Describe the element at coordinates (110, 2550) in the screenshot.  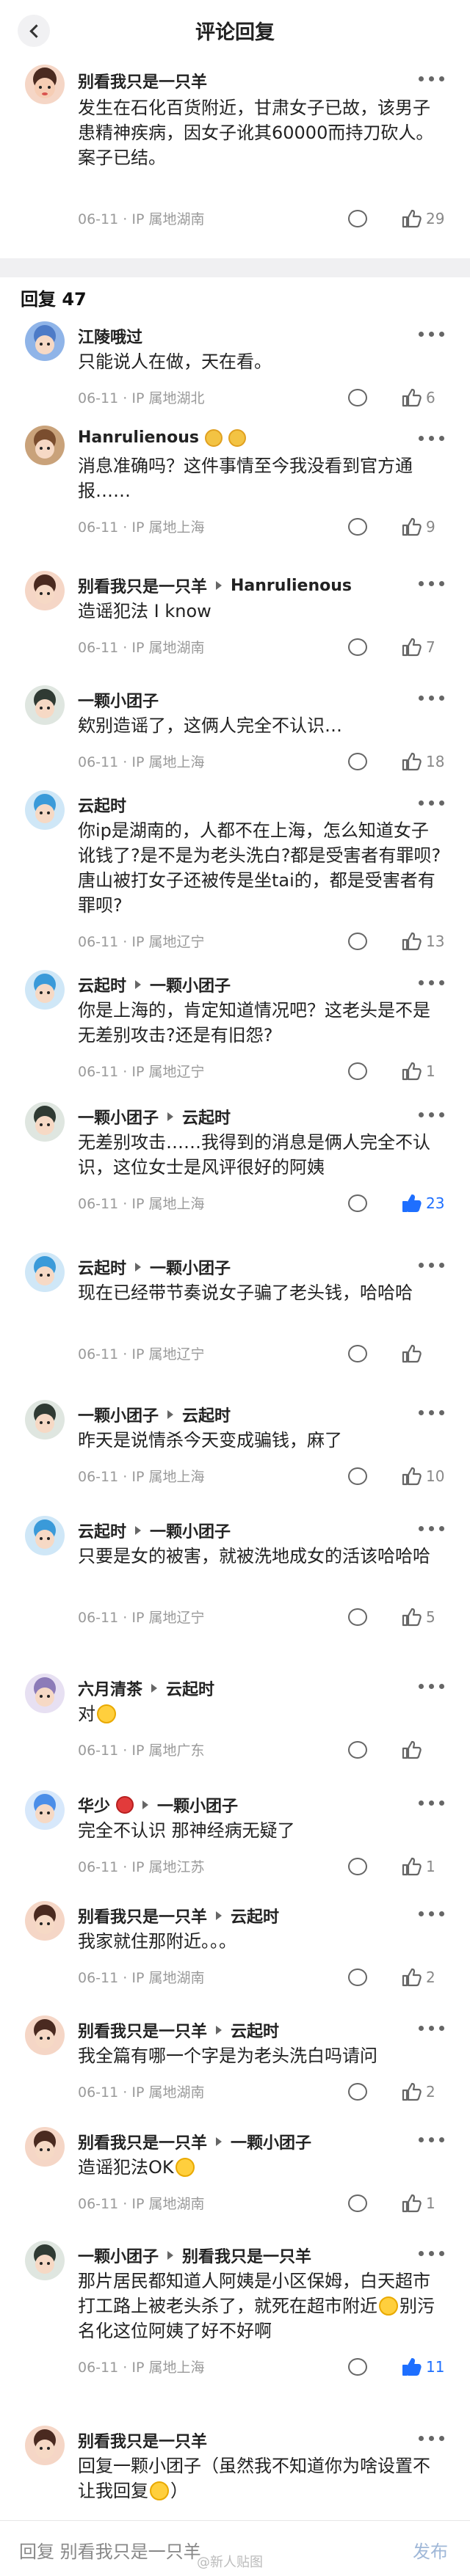
I see `reply-input: 回复 别看我只是一只羊` at that location.